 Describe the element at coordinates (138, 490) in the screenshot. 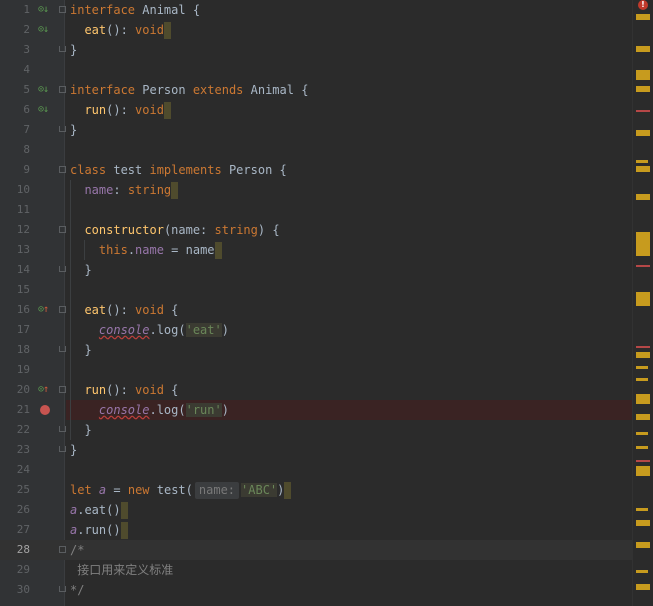

I see `keyword: new` at that location.